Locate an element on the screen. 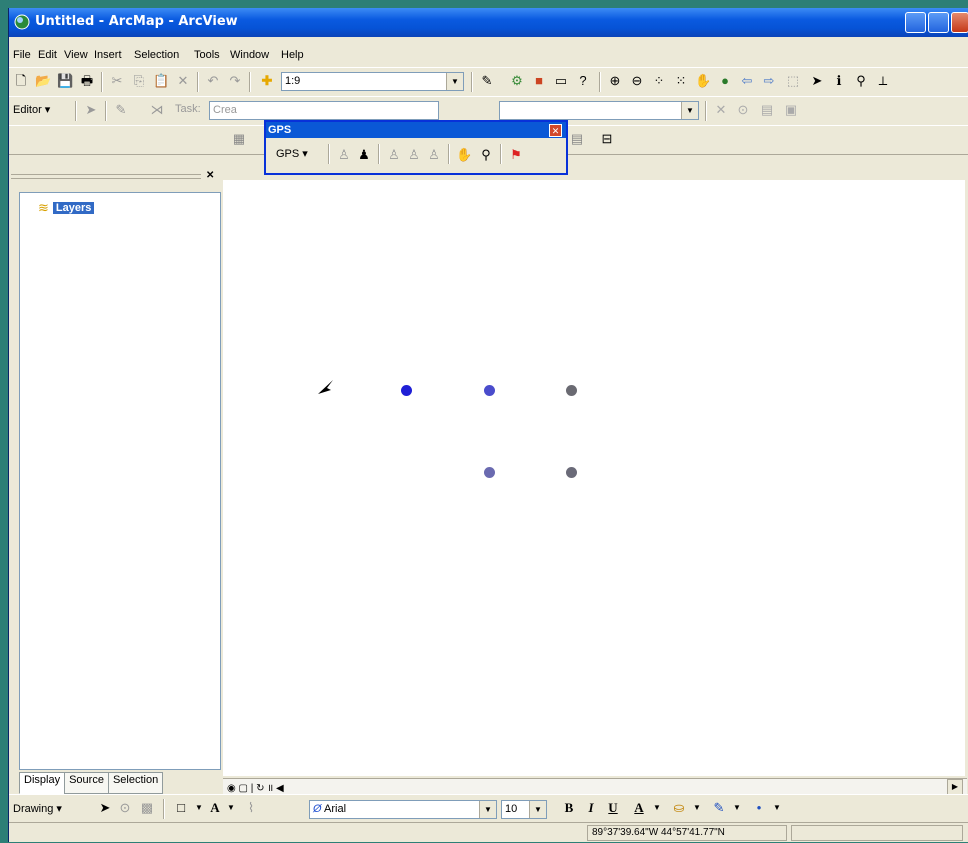  redo-icon: ↷ is located at coordinates (235, 81).